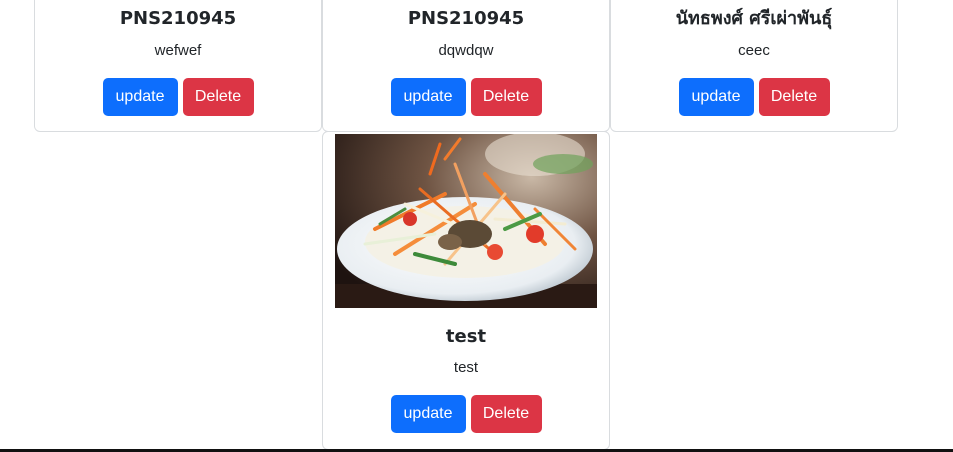  I want to click on card-title: นัทธพงศ์ ศรีเผ่าพันธุ์, so click(754, 18).